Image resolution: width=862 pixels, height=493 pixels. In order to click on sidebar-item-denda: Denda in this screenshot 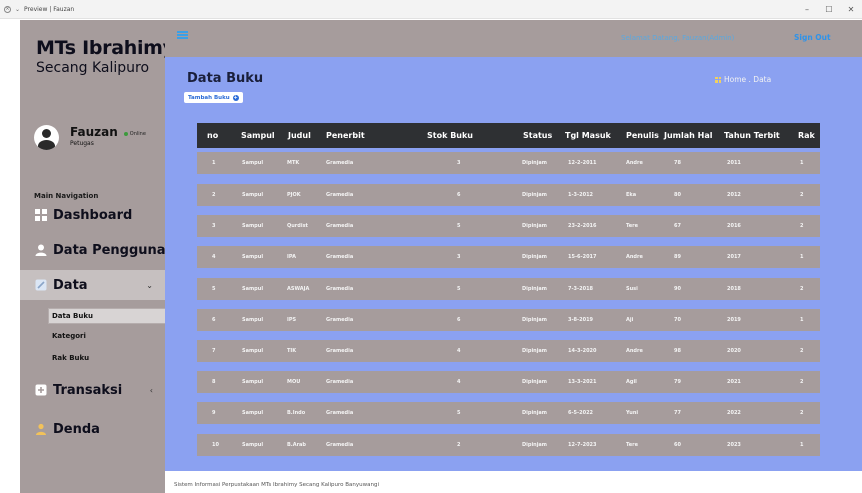, I will do `click(92, 429)`.